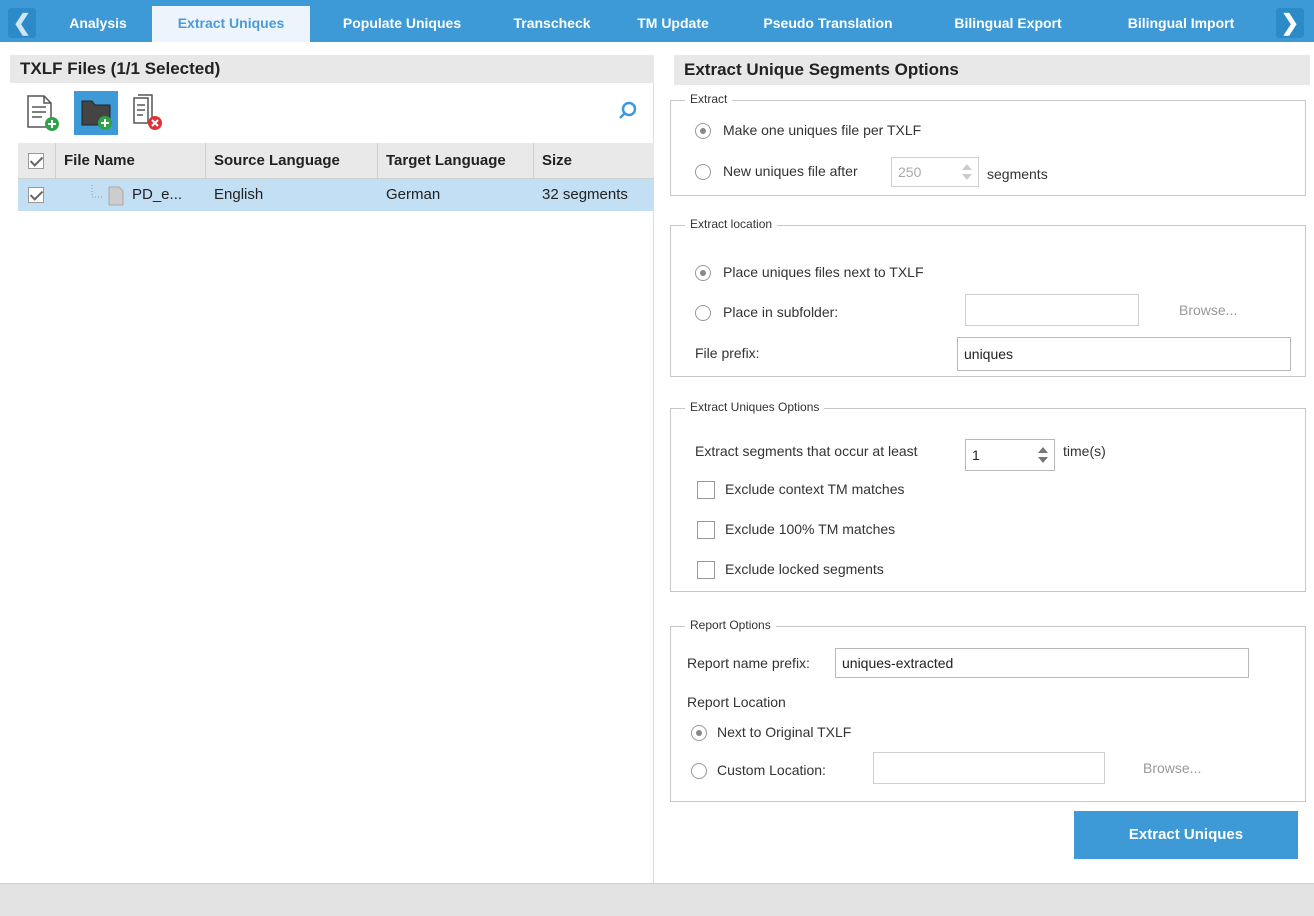 This screenshot has height=916, width=1314. I want to click on occur-stepper: 1, so click(1010, 455).